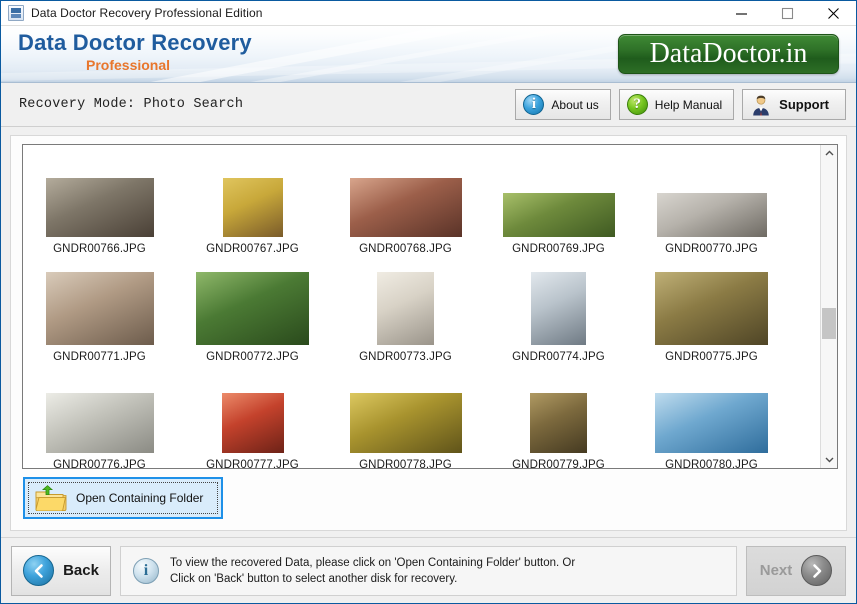 The width and height of the screenshot is (857, 604). I want to click on brand-subtitle: Professional, so click(128, 65).